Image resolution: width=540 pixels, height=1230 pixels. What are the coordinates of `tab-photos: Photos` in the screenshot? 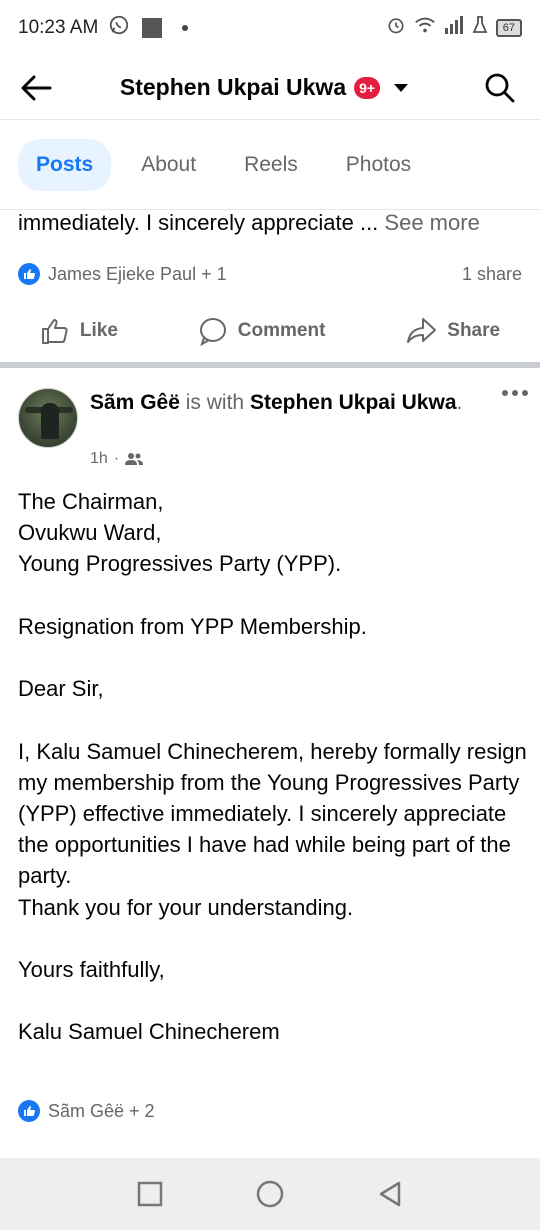 It's located at (378, 165).